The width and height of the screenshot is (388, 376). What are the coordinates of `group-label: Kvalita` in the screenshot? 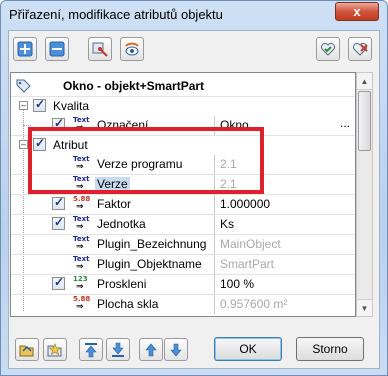 It's located at (71, 106).